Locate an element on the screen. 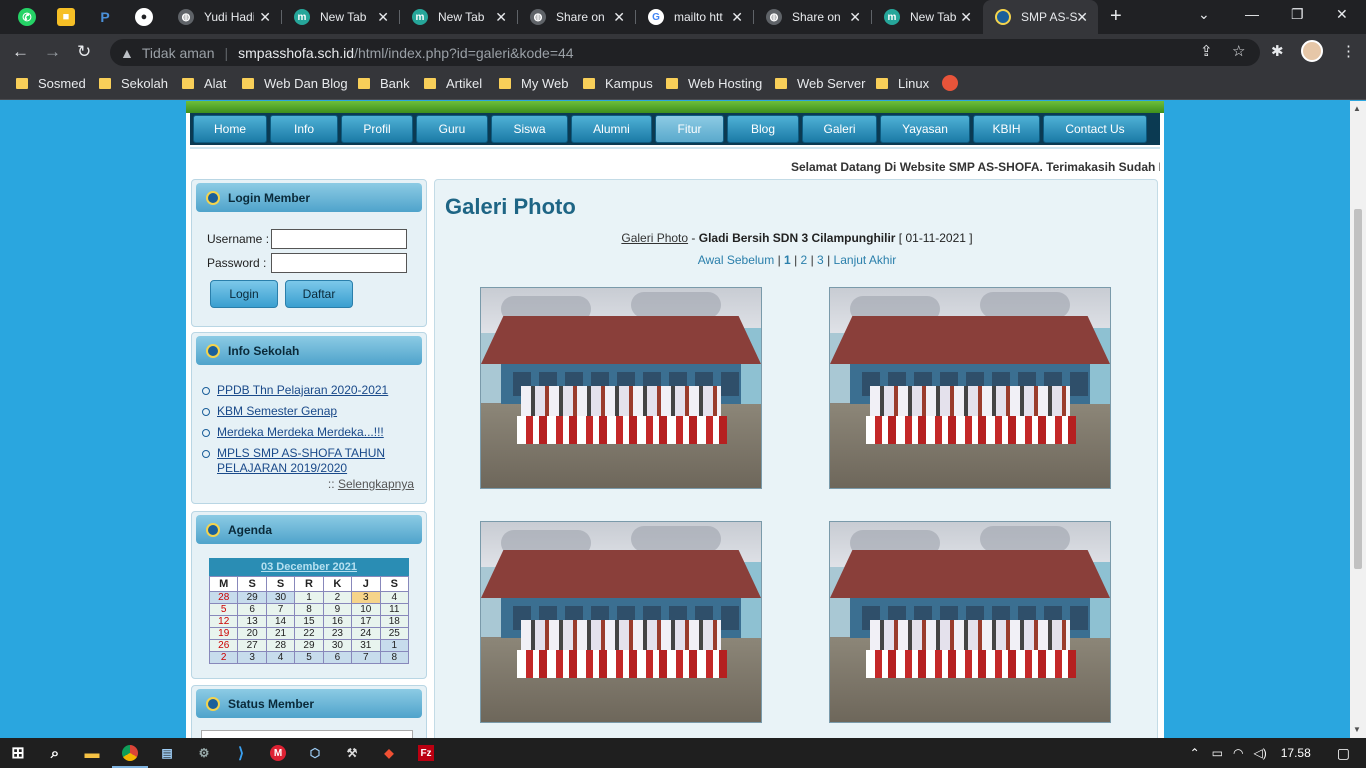  extensions-icon: ✱ is located at coordinates (1277, 51).